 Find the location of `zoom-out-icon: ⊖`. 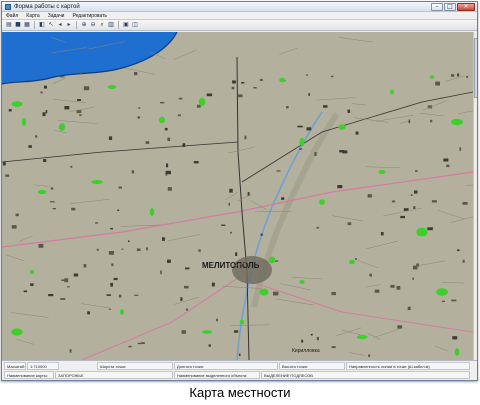

zoom-out-icon: ⊖ is located at coordinates (93, 25).